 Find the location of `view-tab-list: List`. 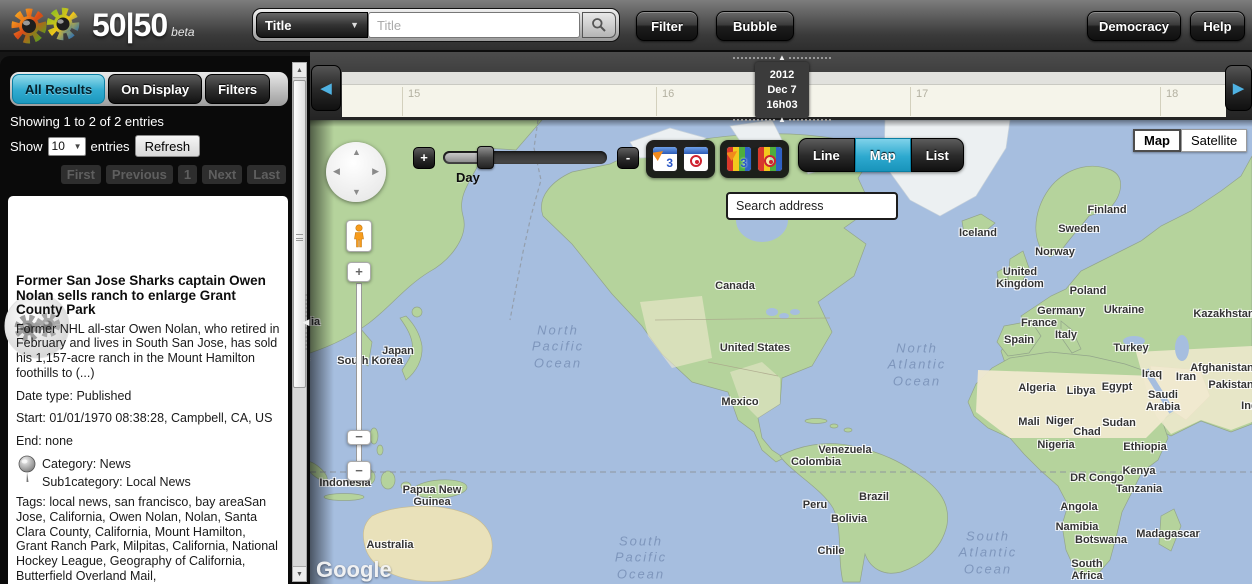

view-tab-list: List is located at coordinates (937, 155).